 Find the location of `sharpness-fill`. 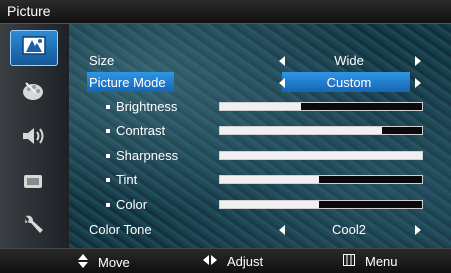

sharpness-fill is located at coordinates (321, 155).